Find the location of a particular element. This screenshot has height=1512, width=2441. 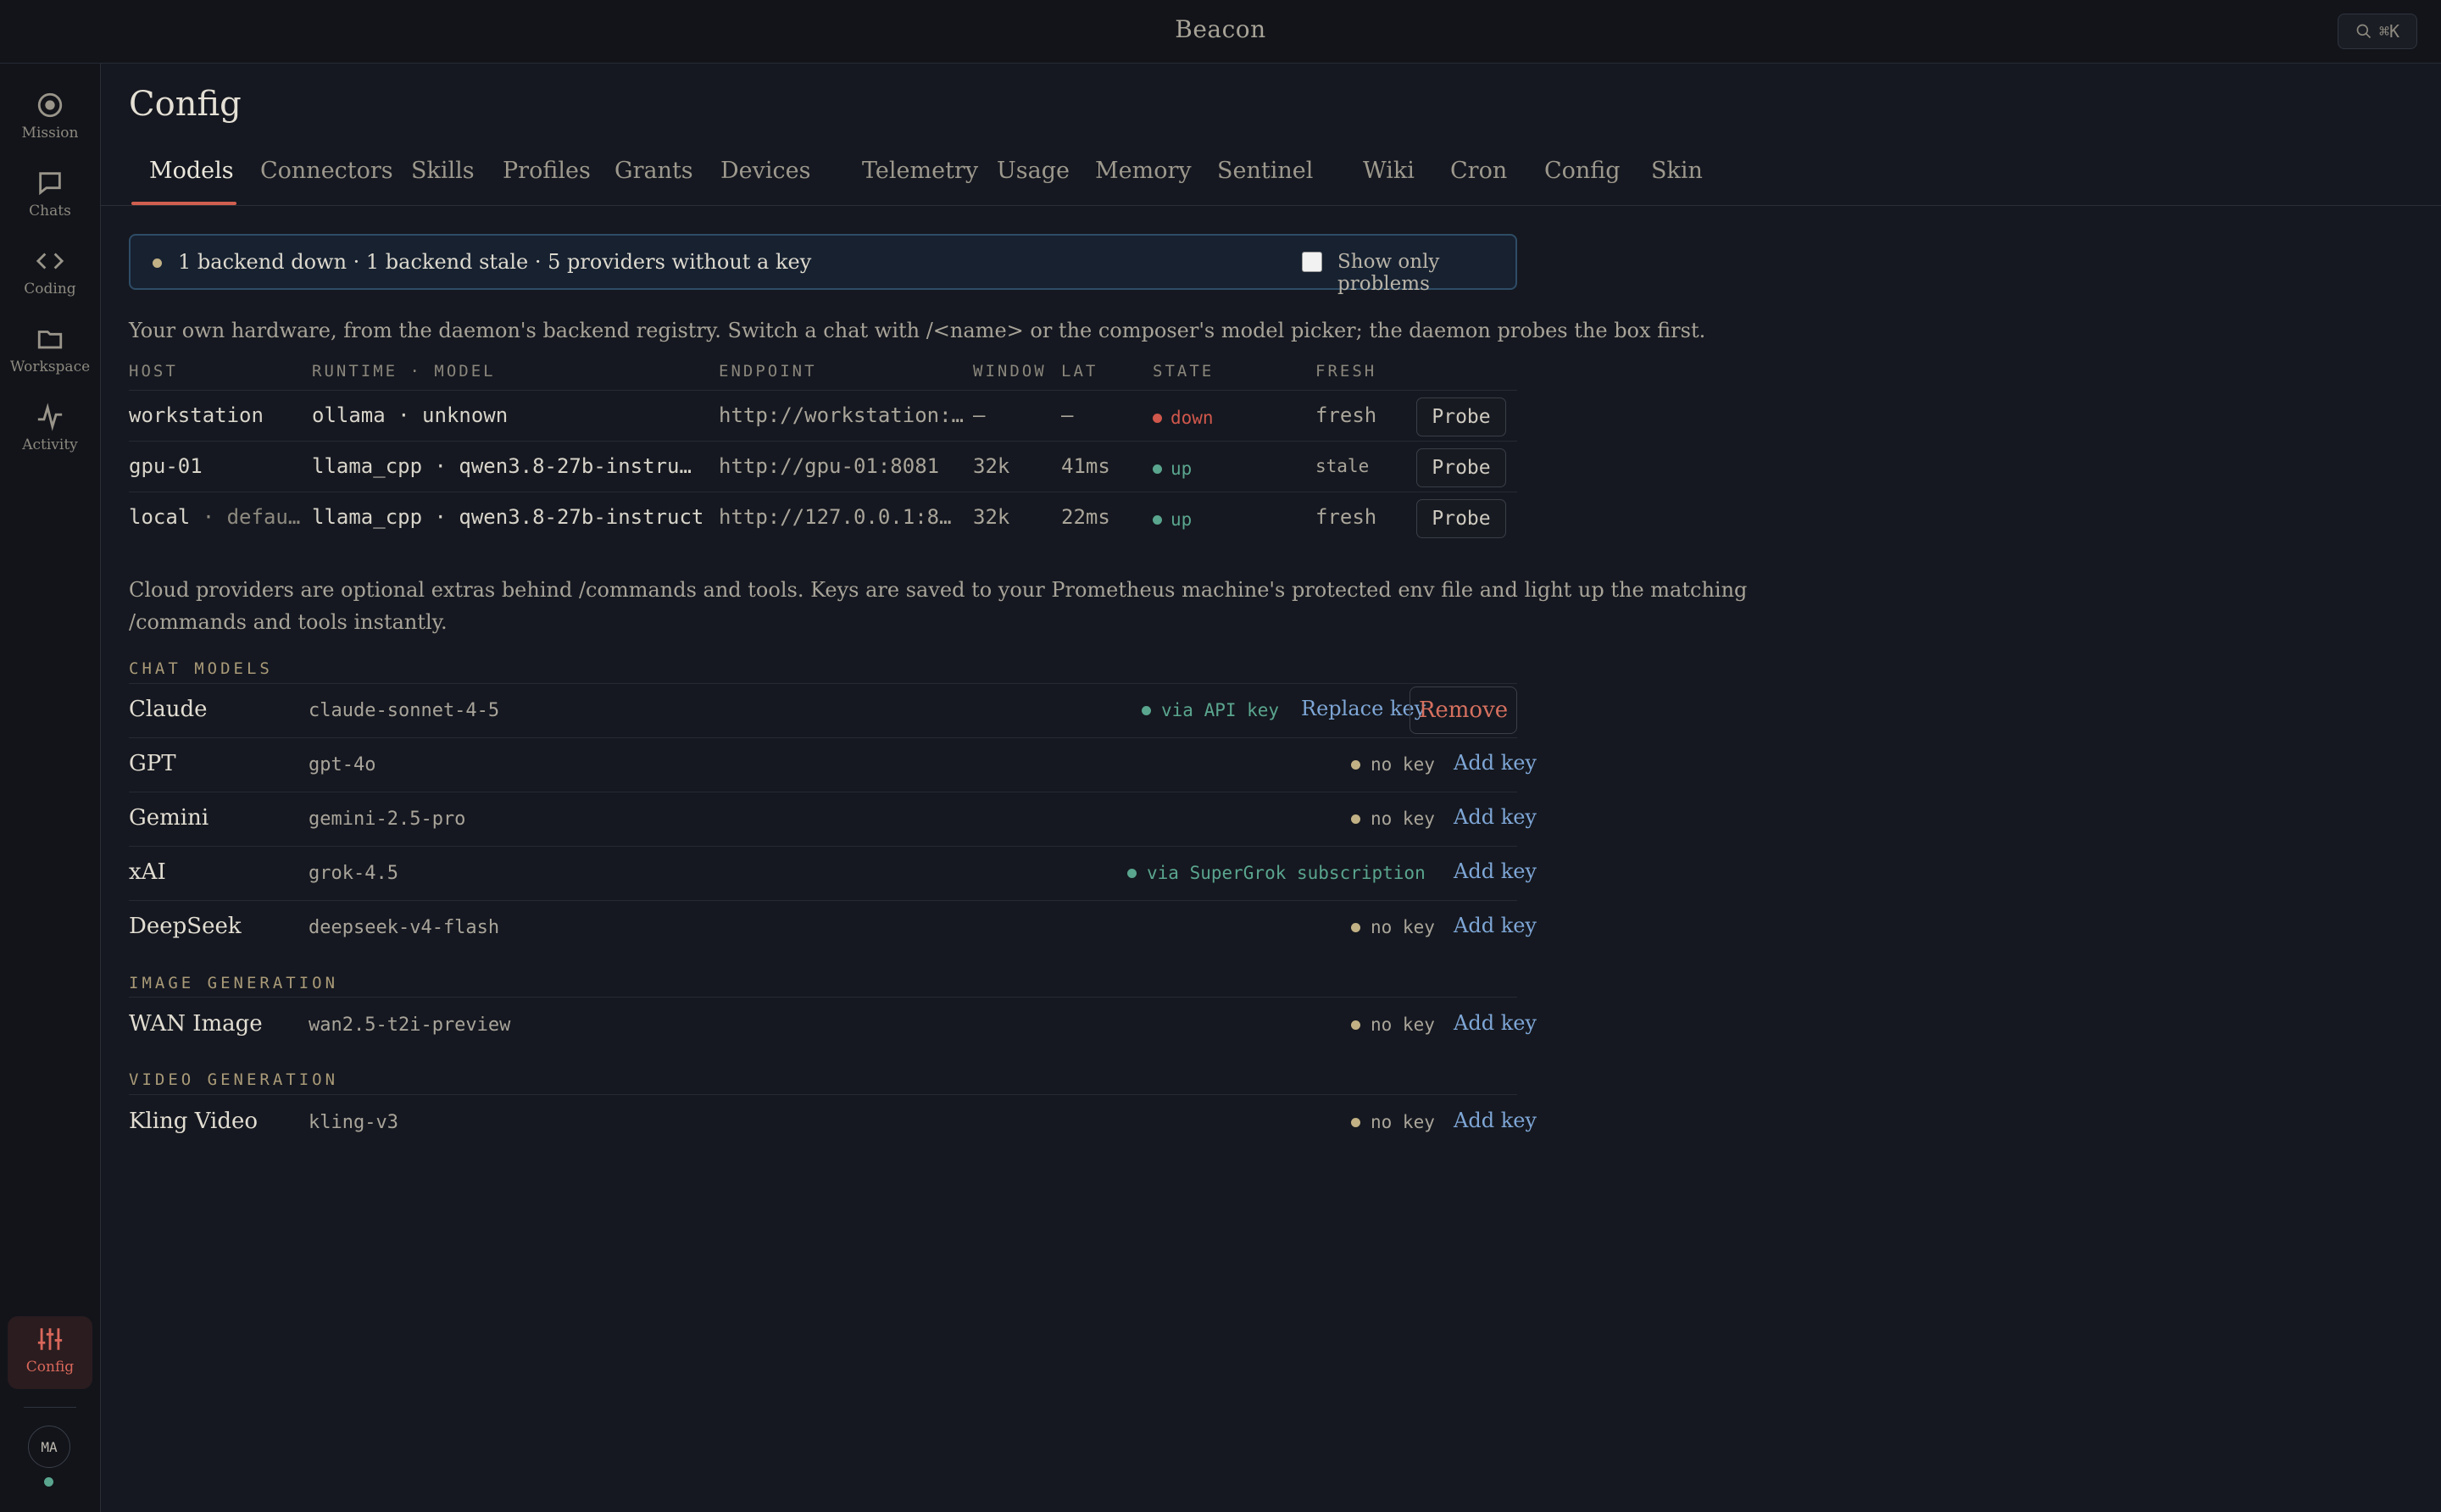

tab-skin: Skin is located at coordinates (1677, 171).